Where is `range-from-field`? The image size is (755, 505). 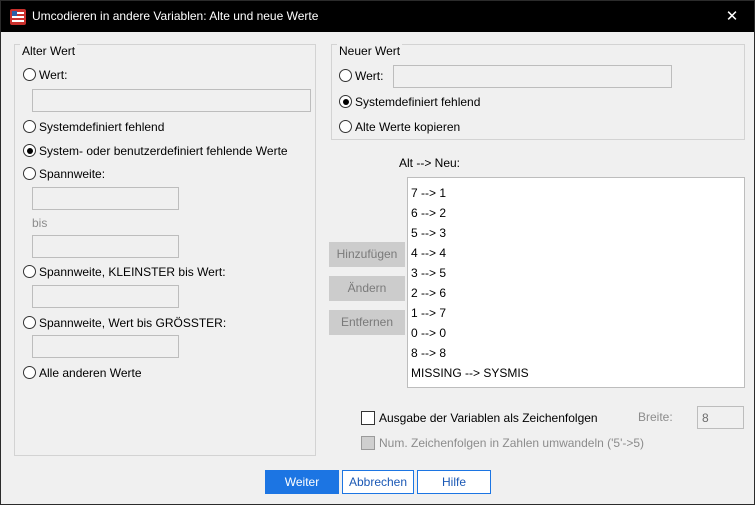
range-from-field is located at coordinates (105, 198).